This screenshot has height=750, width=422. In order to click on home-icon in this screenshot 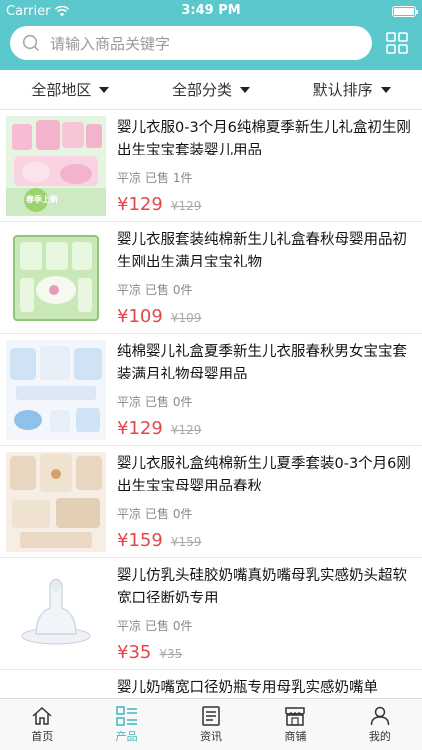, I will do `click(42, 715)`.